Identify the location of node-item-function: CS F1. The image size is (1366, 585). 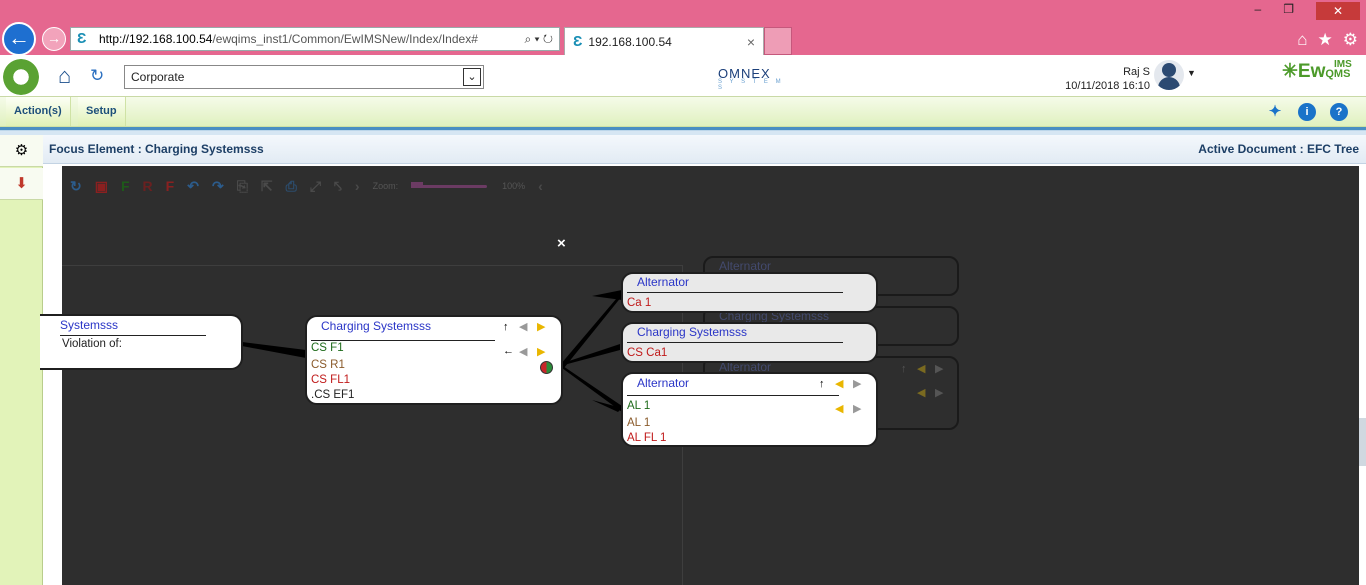
(327, 348).